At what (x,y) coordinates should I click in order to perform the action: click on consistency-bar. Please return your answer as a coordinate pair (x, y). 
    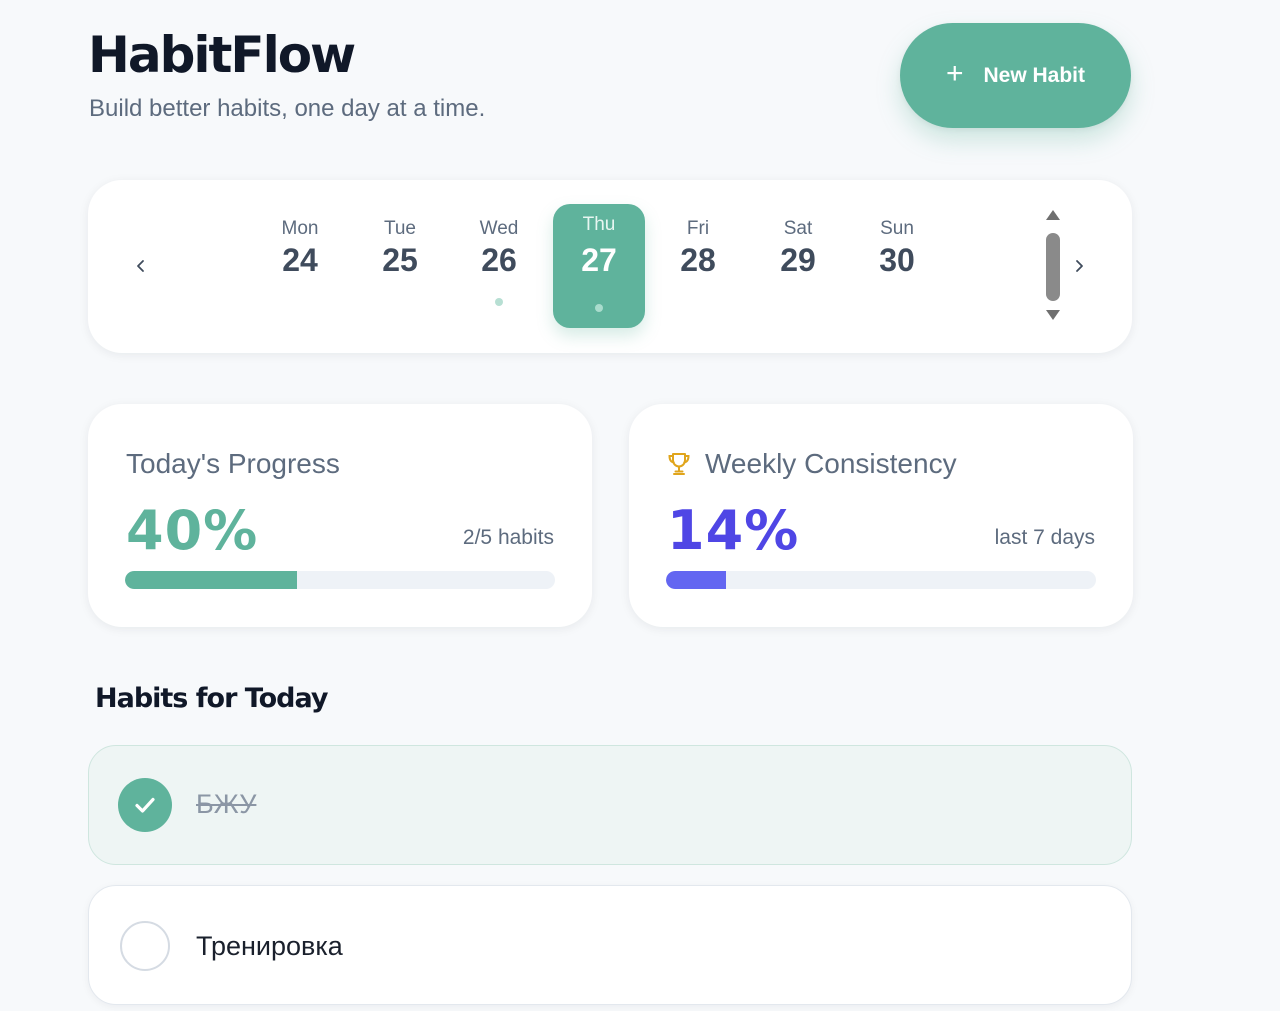
    Looking at the image, I should click on (881, 580).